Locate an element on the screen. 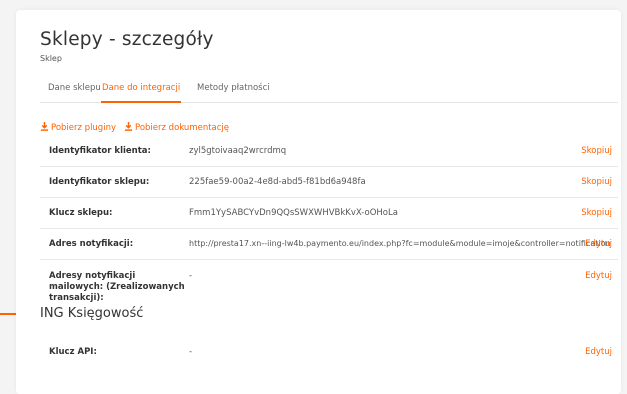 The width and height of the screenshot is (627, 394). row-label: Adres notyfikacji: is located at coordinates (91, 244).